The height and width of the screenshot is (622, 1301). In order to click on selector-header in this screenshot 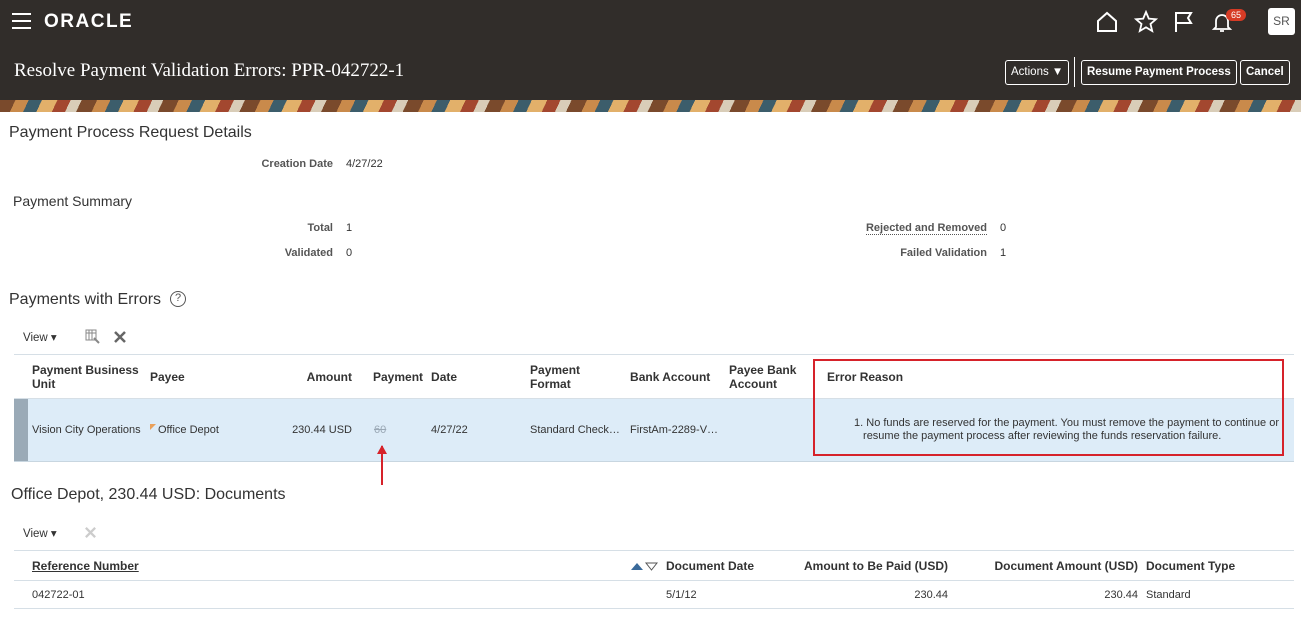, I will do `click(21, 376)`.